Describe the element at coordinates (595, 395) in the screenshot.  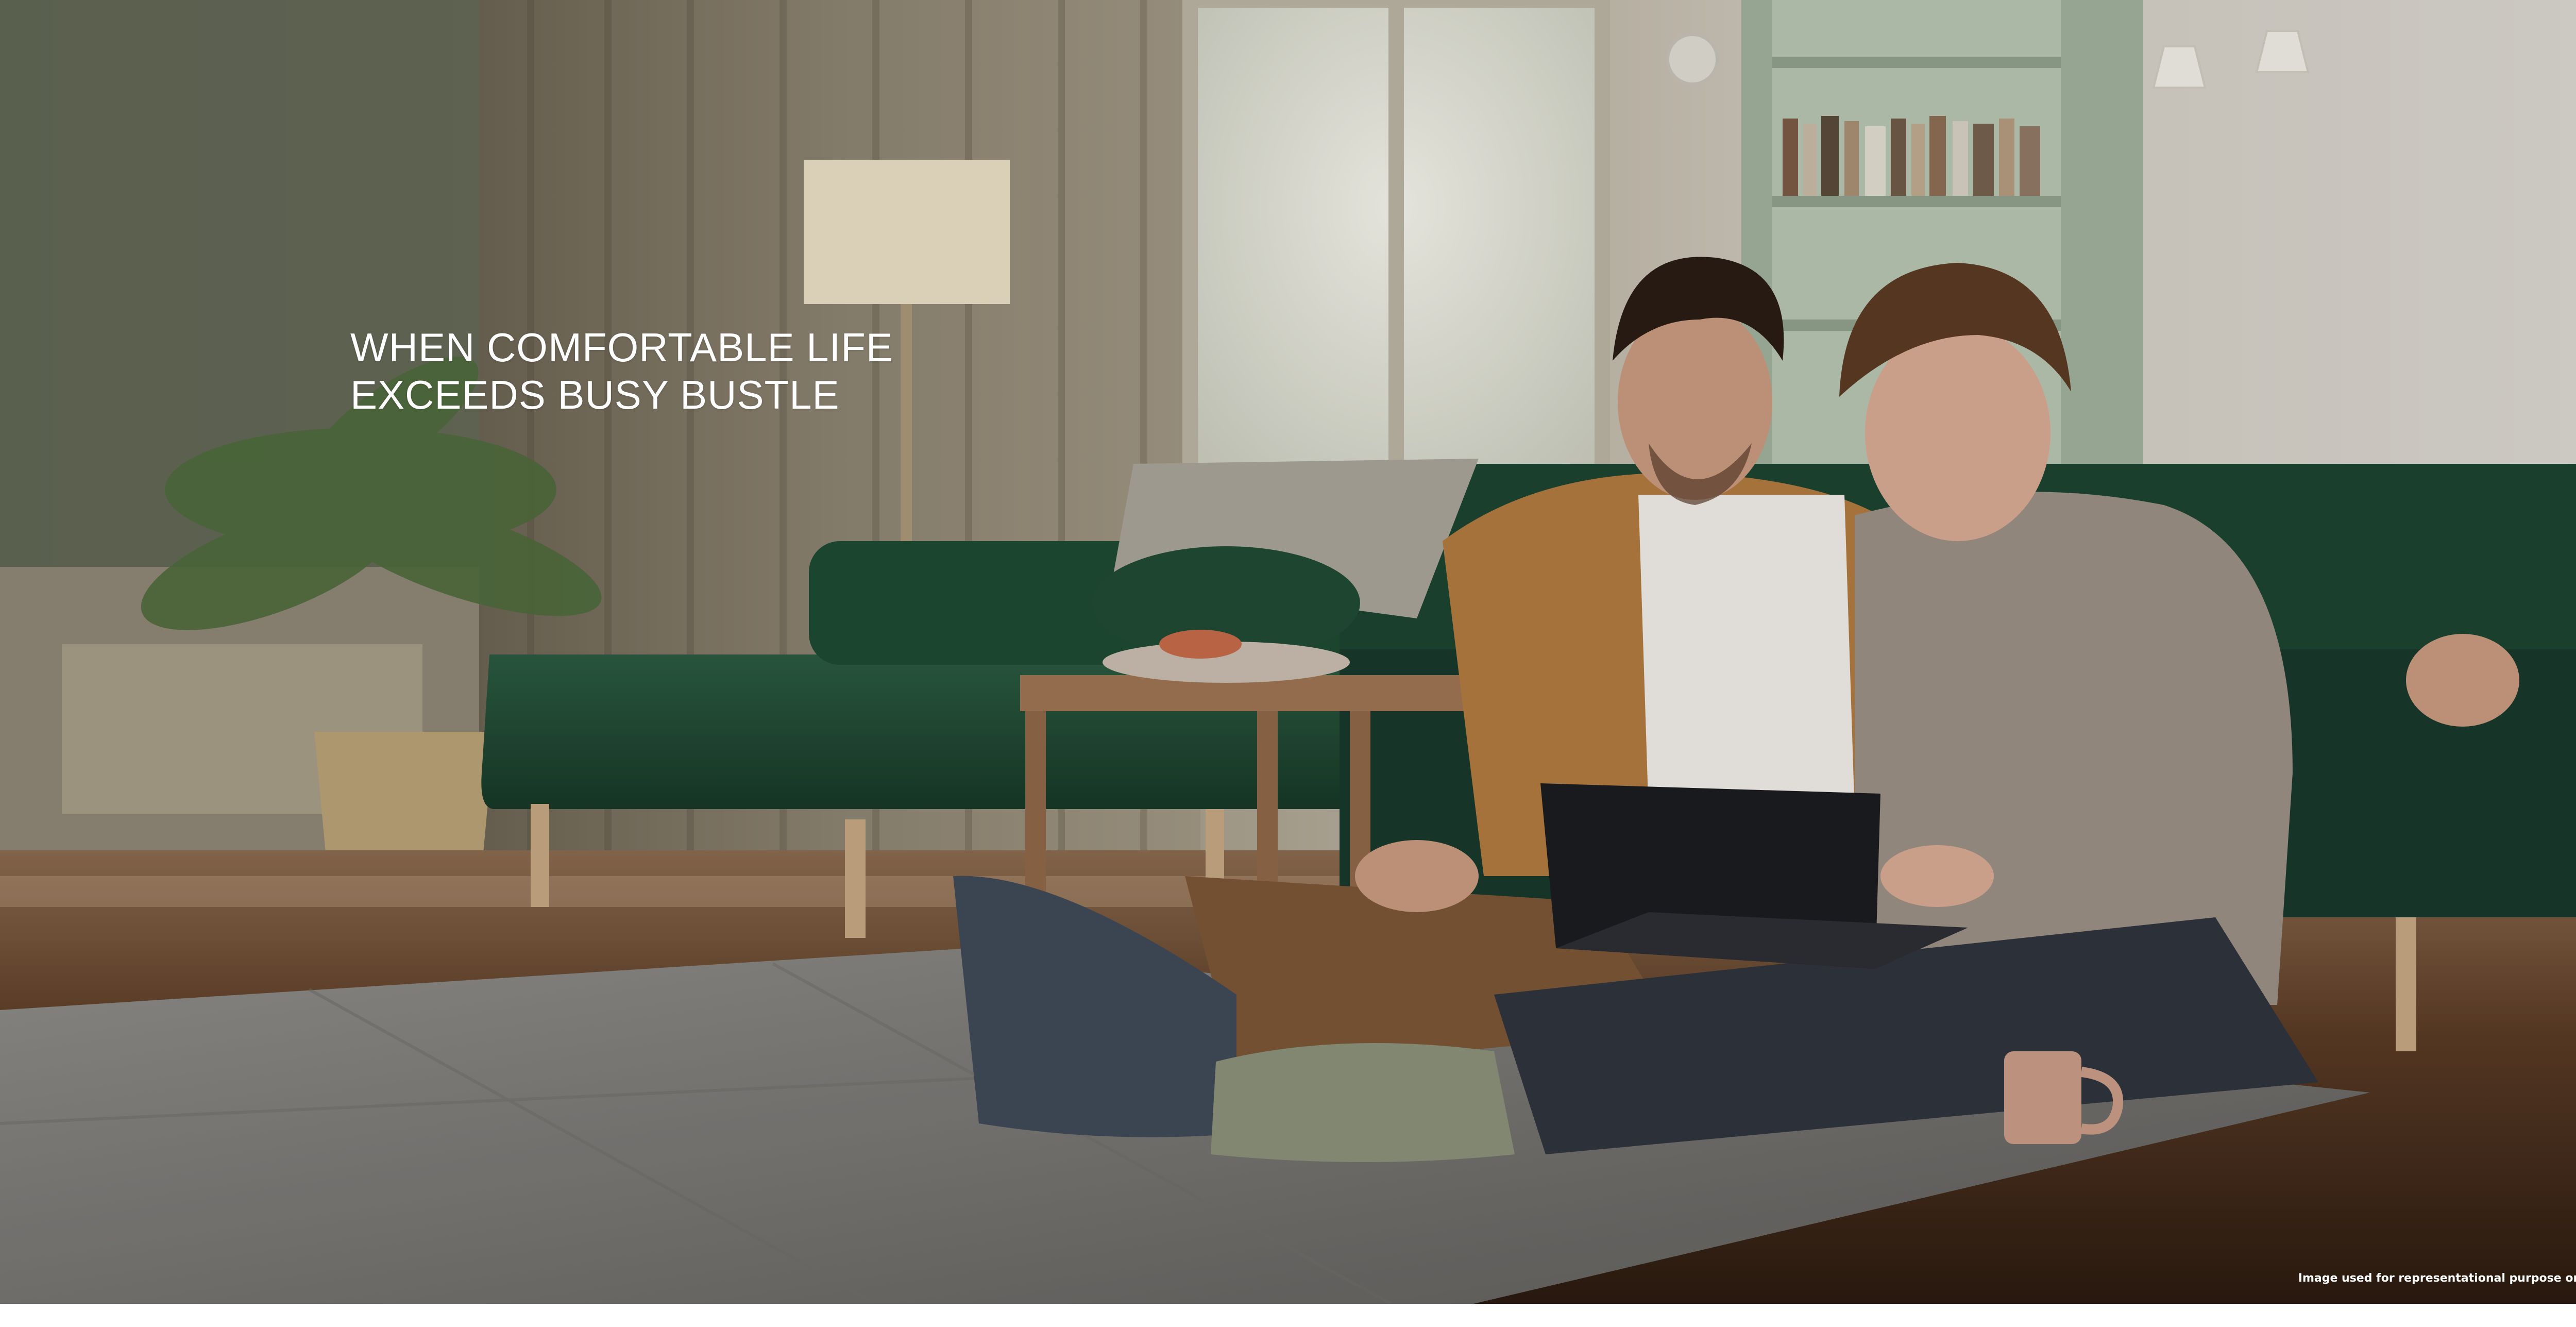
I see `headline-line-2: EXCEEDS BUSY BUSTLE` at that location.